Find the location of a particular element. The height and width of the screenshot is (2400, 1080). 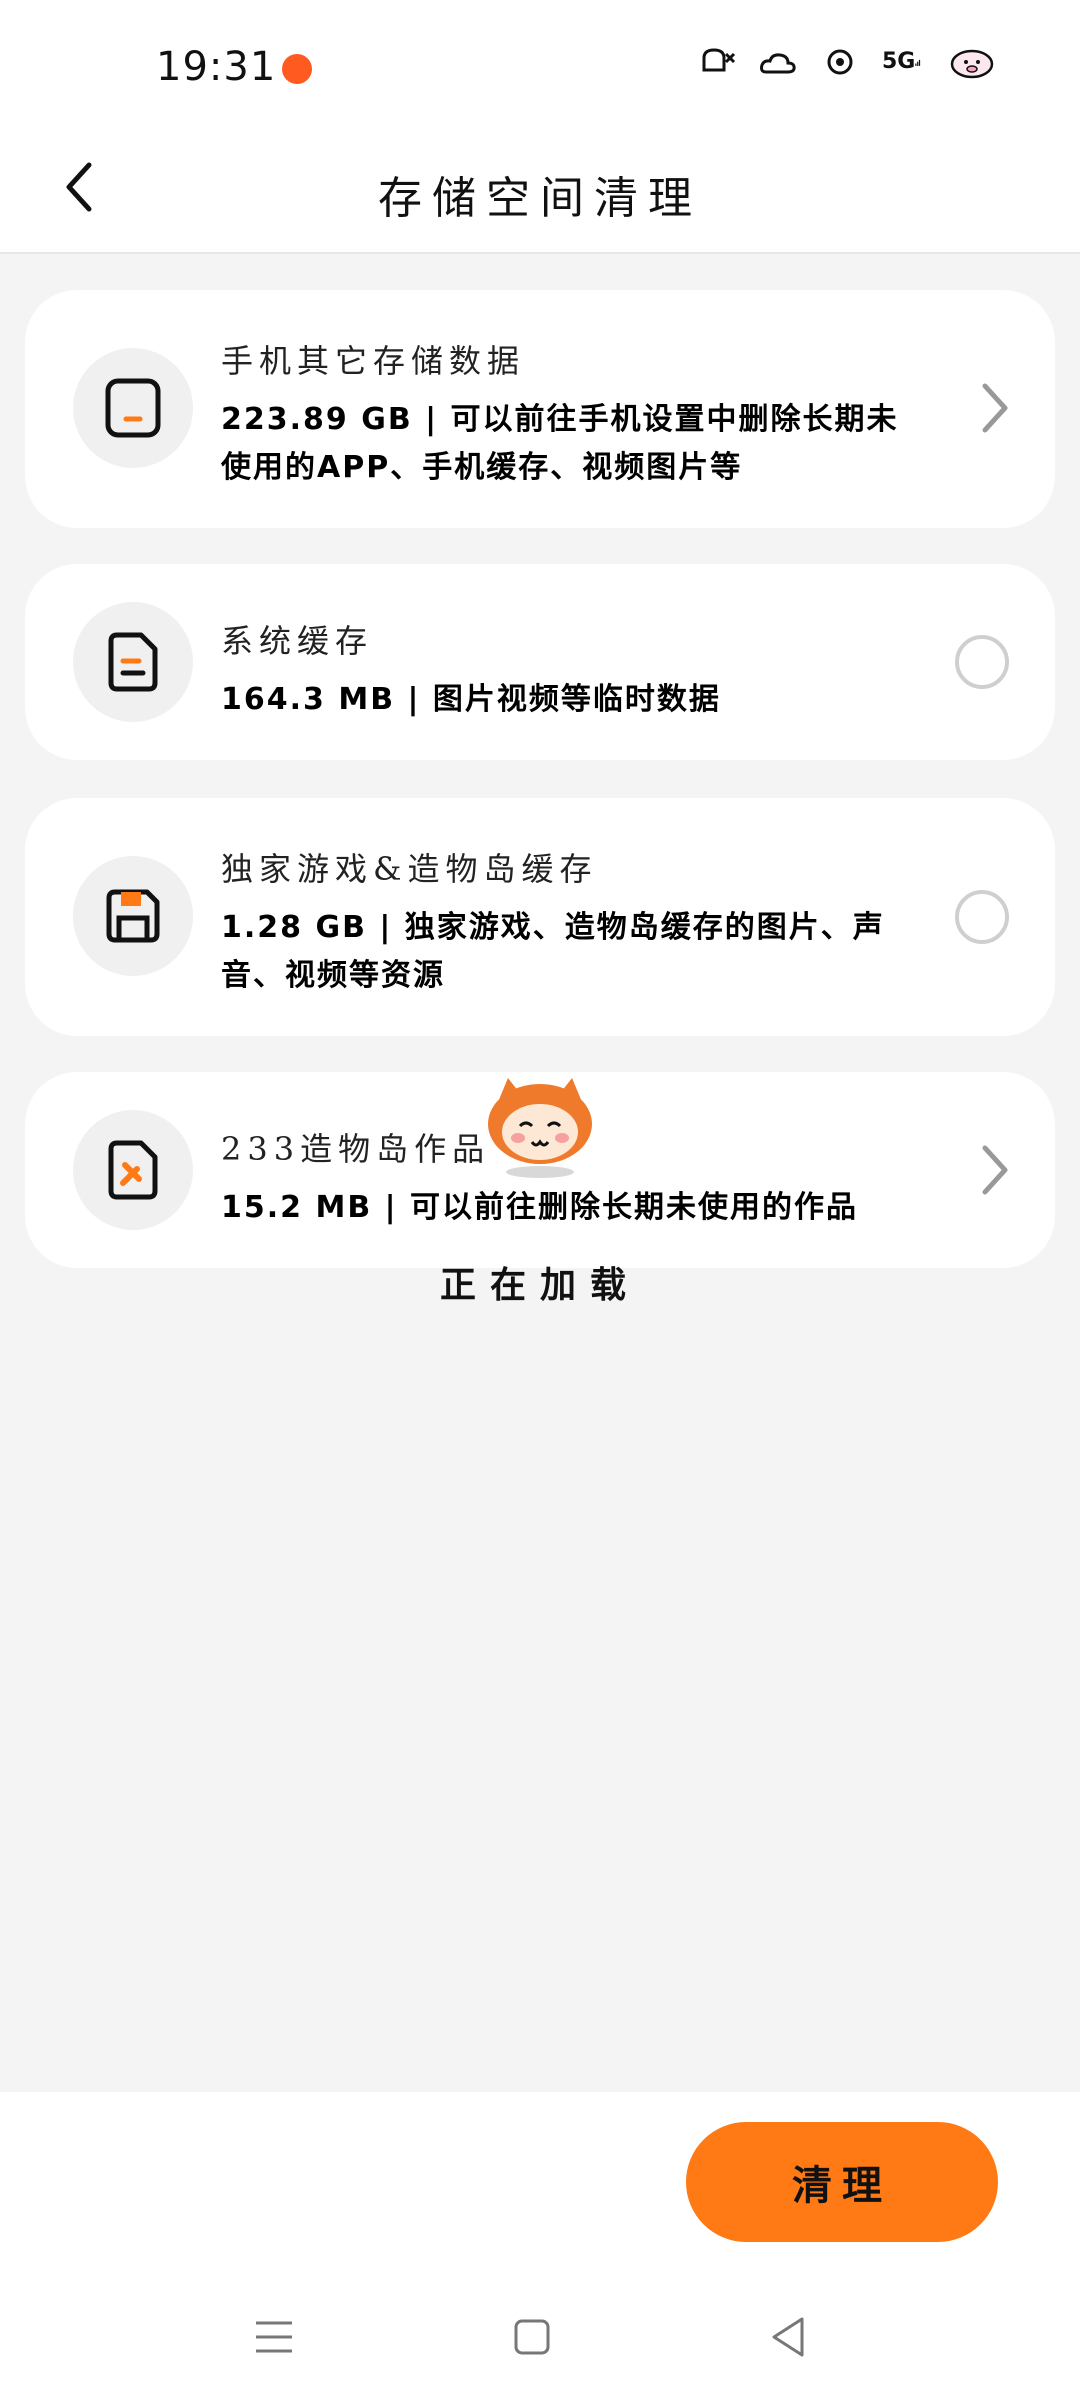

network-type: 5G is located at coordinates (899, 61).